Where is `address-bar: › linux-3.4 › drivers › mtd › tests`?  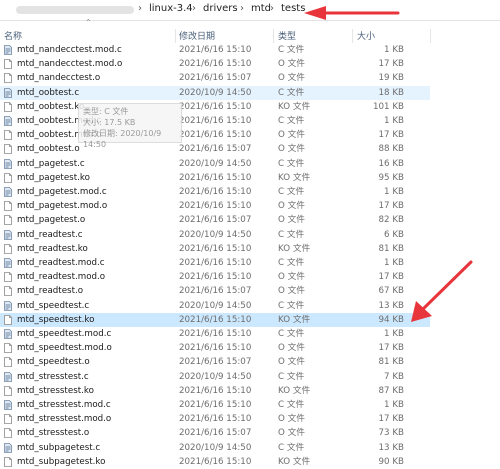
address-bar: › linux-3.4 › drivers › mtd › tests is located at coordinates (250, 10).